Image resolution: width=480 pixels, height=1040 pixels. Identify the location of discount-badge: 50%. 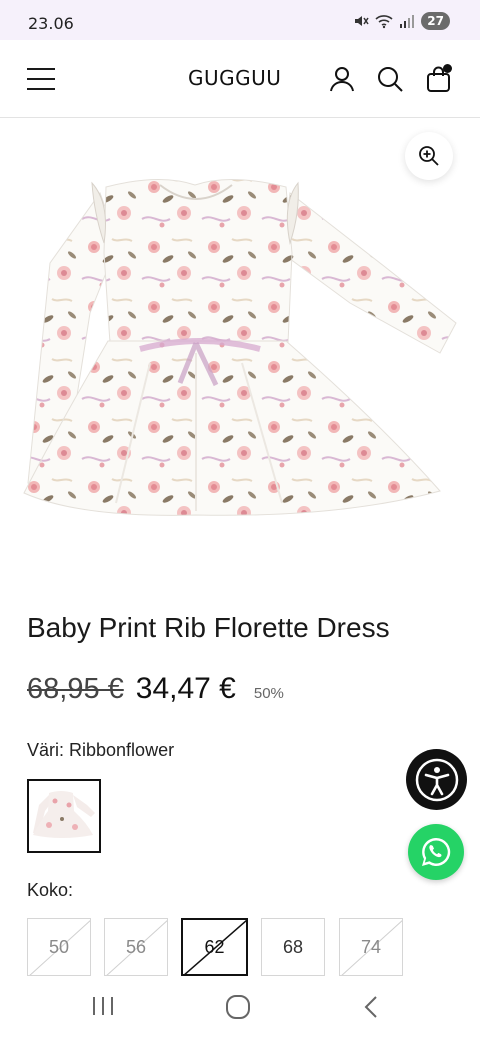
(268, 693).